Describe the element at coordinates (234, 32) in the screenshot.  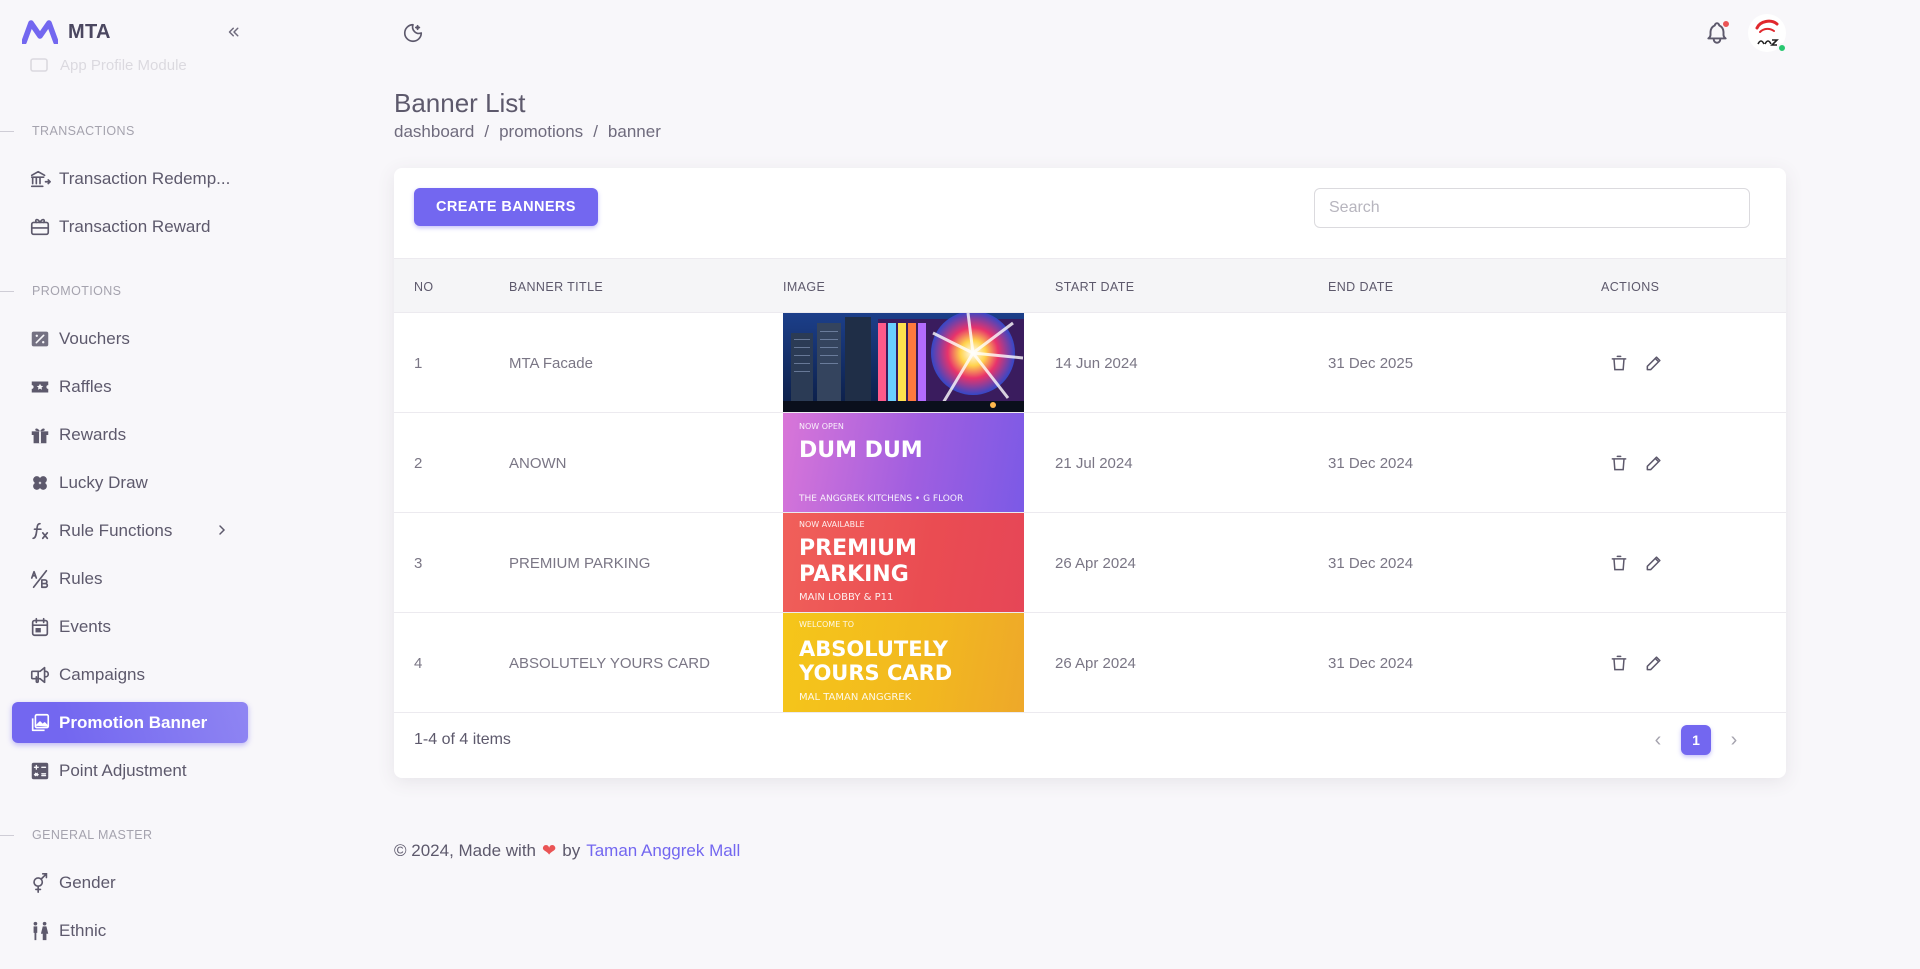
I see `collapse-sidebar-icon` at that location.